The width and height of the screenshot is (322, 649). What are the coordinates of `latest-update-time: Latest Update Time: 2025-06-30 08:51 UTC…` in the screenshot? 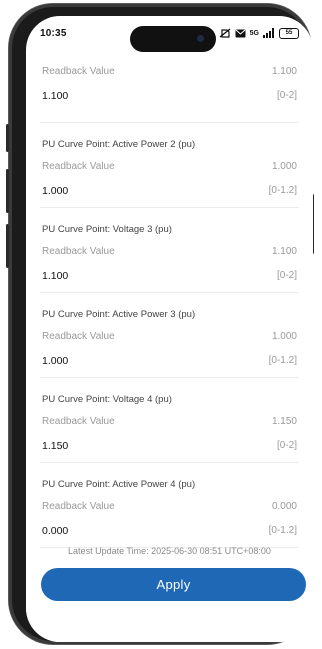 It's located at (169, 551).